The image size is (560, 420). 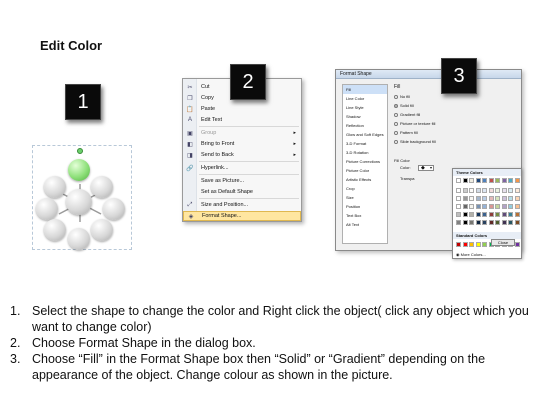 What do you see at coordinates (365, 224) in the screenshot?
I see `dialog-nav-item: Alt Text` at bounding box center [365, 224].